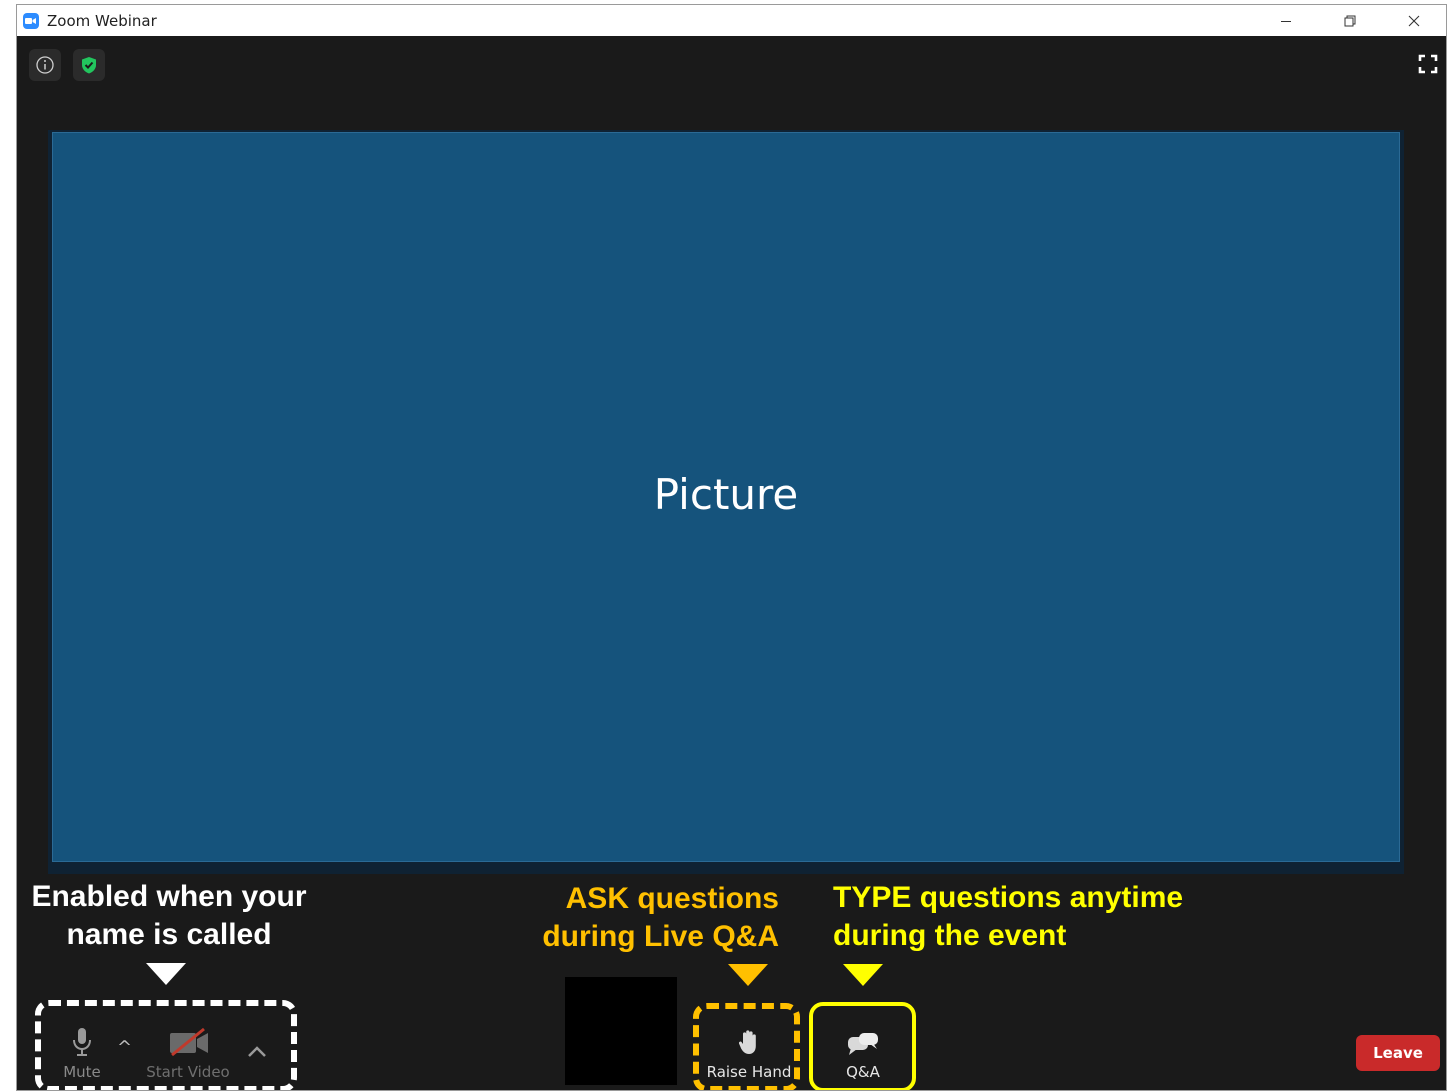 This screenshot has width=1447, height=1091. Describe the element at coordinates (749, 1072) in the screenshot. I see `raise-hand-label: Raise Hand` at that location.